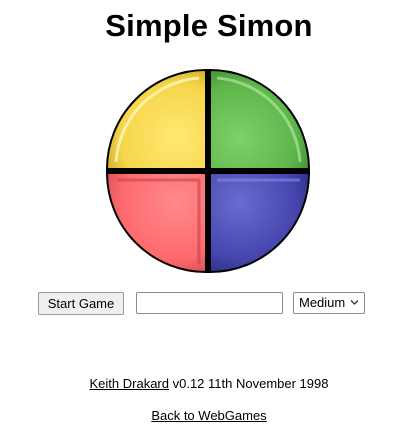  Describe the element at coordinates (156, 223) in the screenshot. I see `red-quadrant` at that location.